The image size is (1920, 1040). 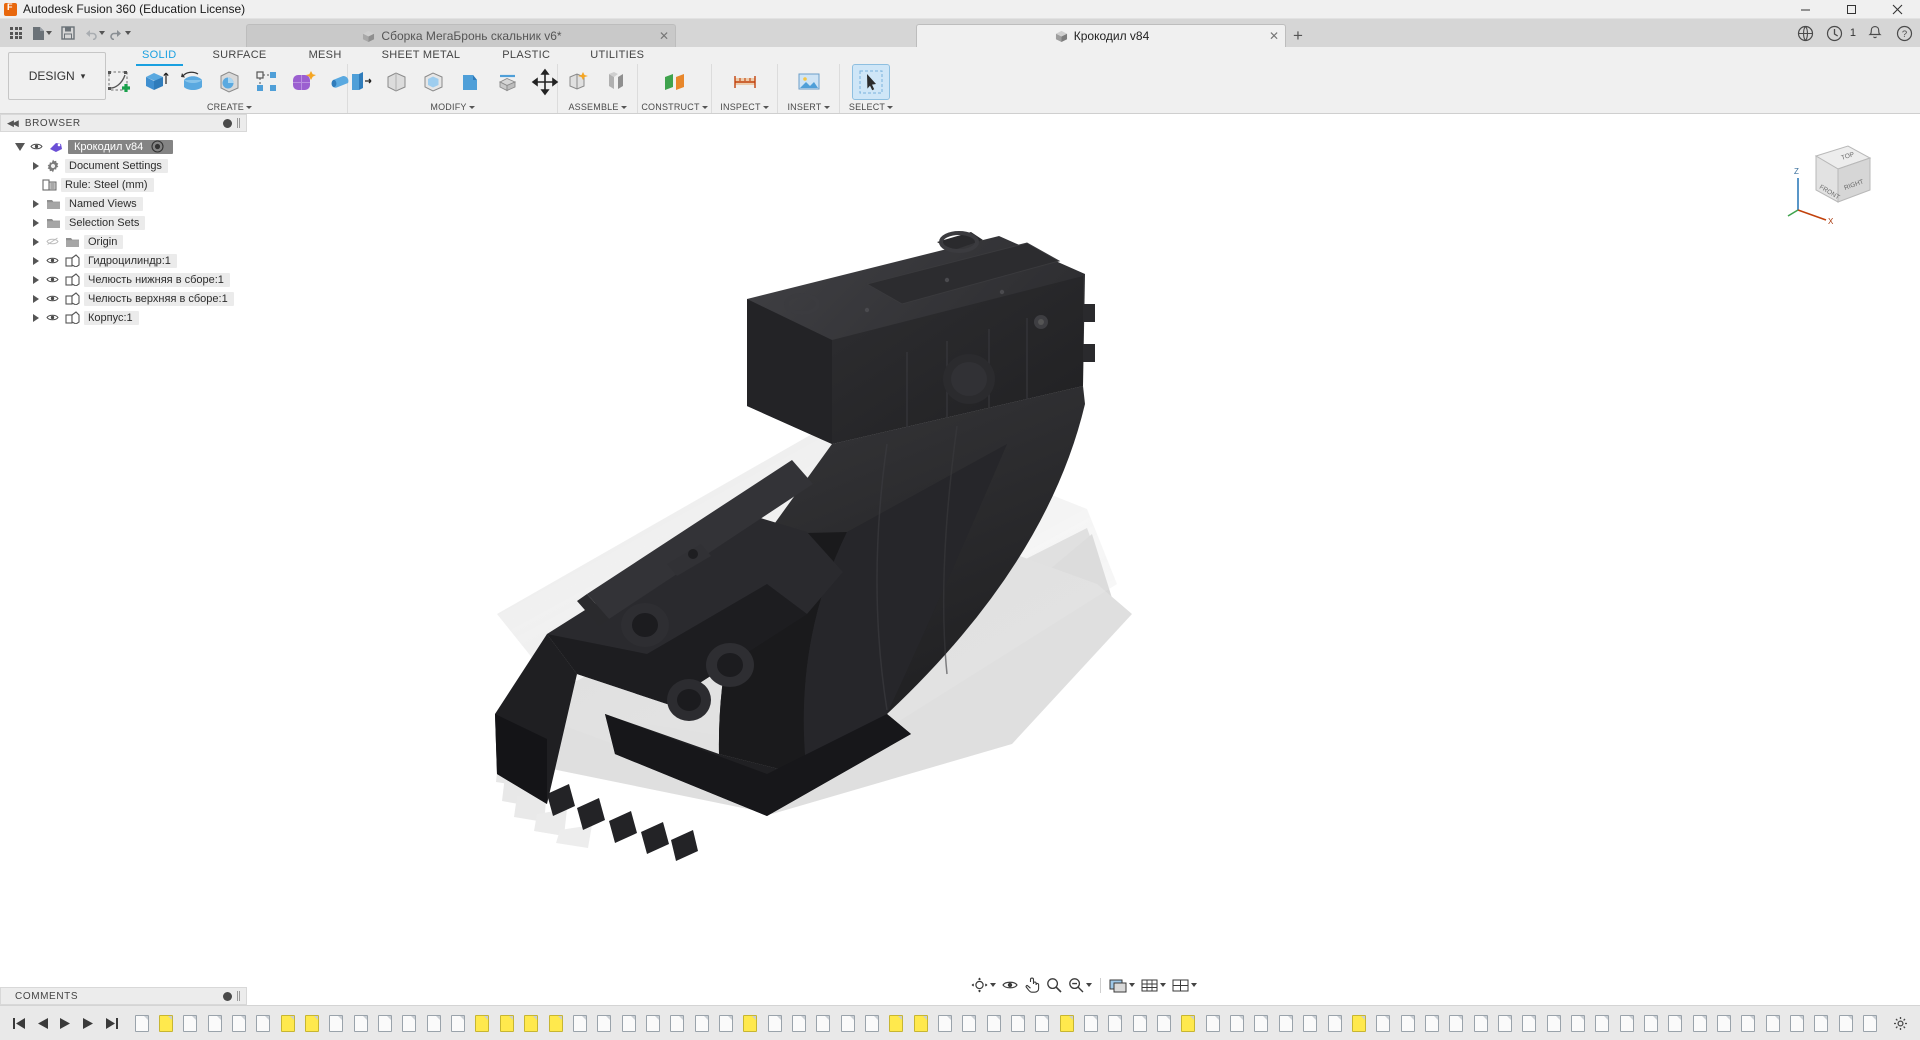 I want to click on revolve-icon, so click(x=193, y=82).